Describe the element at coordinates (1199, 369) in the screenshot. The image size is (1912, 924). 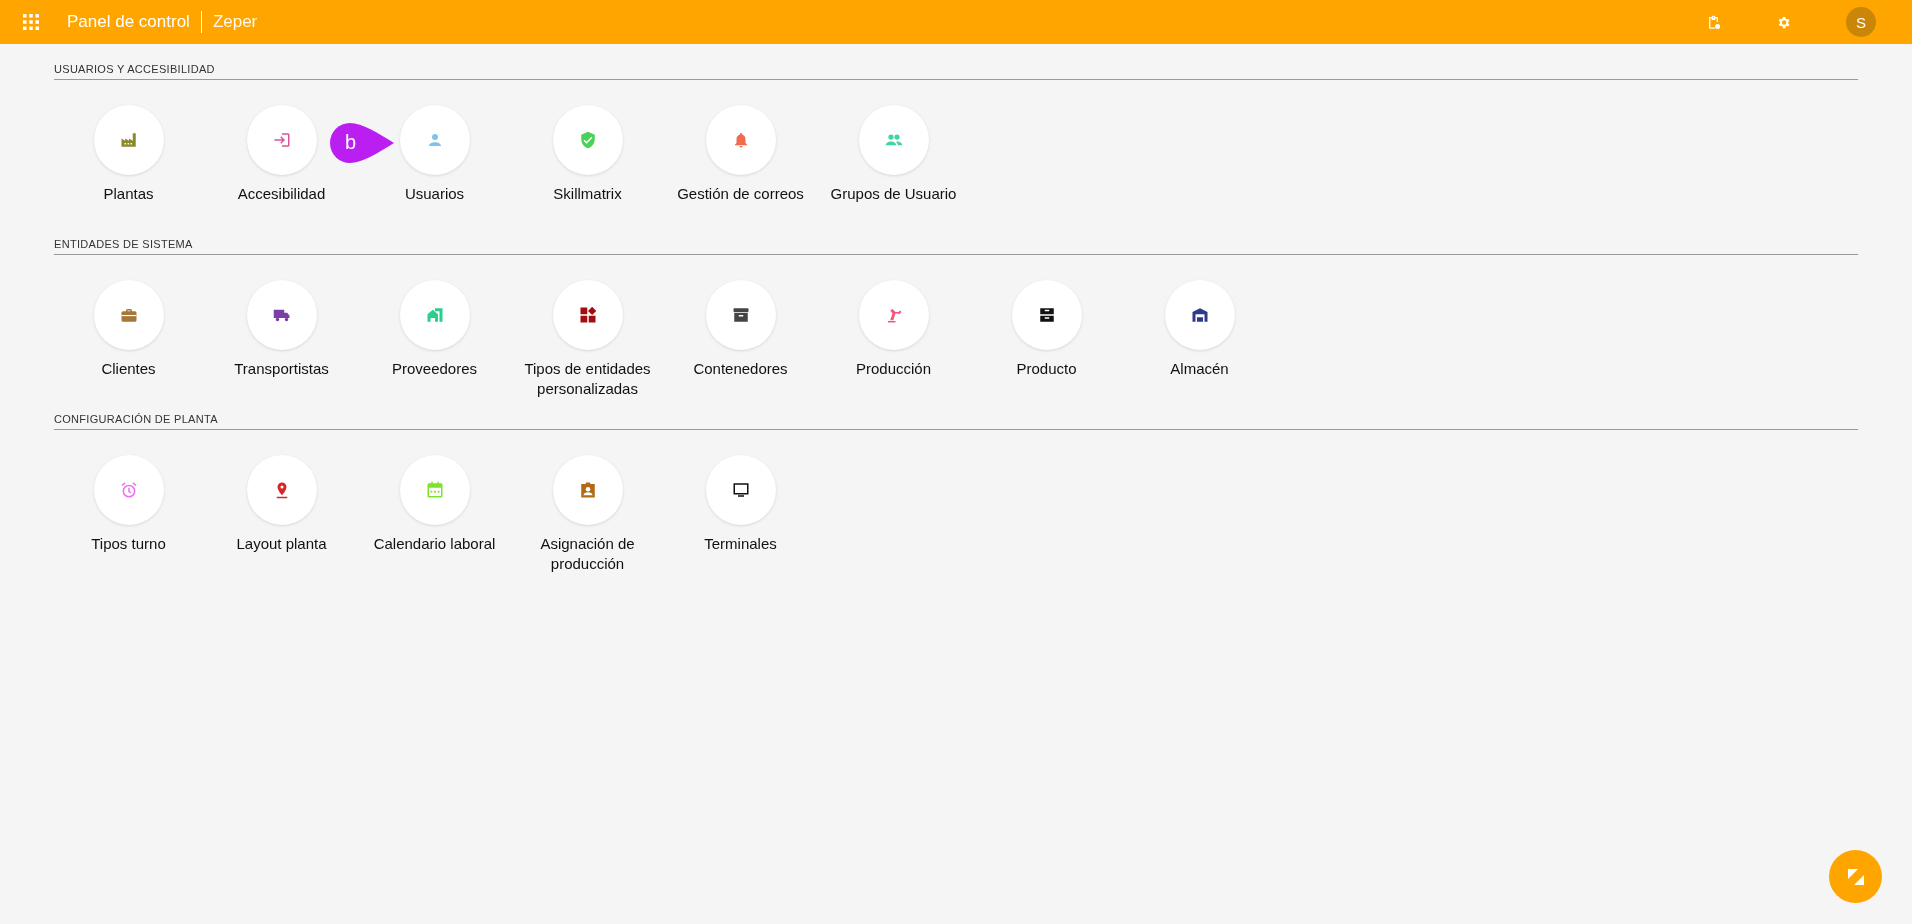
I see `shortcut-label: Almacén` at that location.